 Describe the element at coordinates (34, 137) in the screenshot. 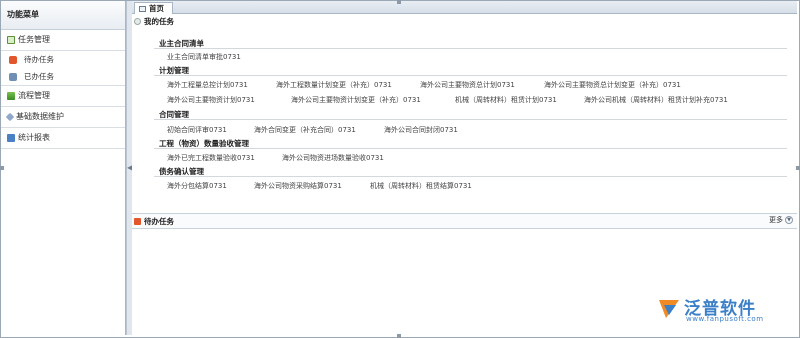

I see `sidebar-group-label: 统计报表` at that location.